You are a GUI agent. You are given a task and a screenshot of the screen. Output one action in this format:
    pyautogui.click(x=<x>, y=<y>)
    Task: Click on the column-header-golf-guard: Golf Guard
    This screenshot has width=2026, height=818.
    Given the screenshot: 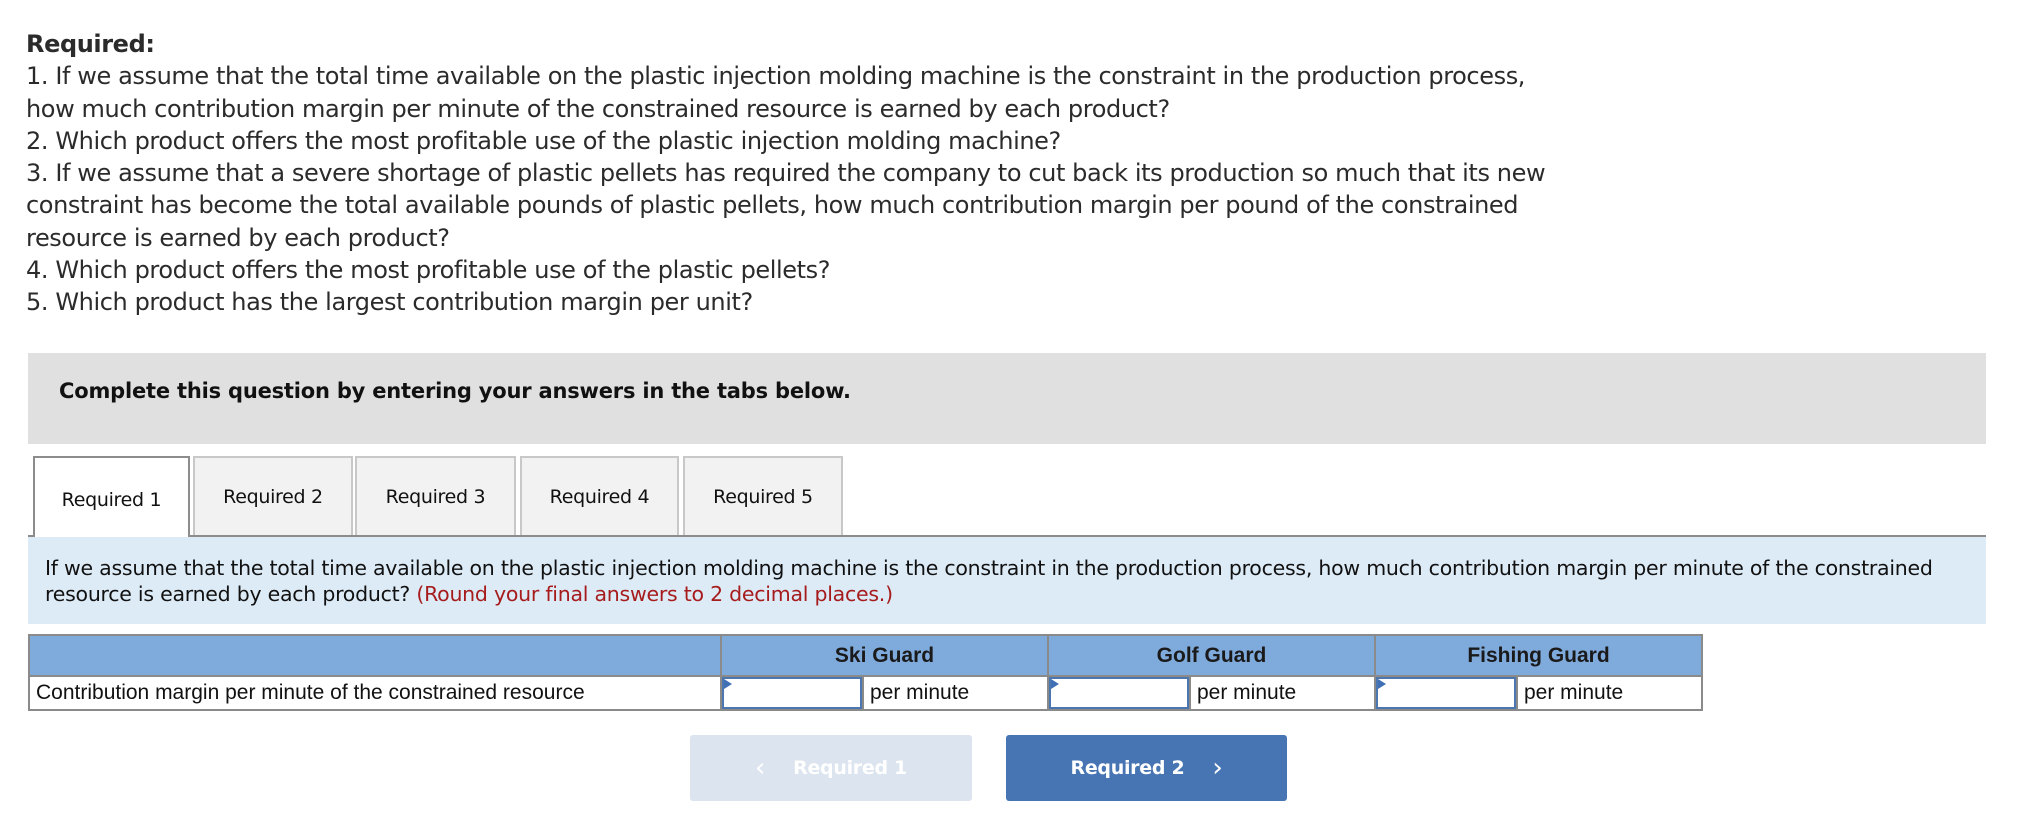 What is the action you would take?
    pyautogui.click(x=1211, y=655)
    